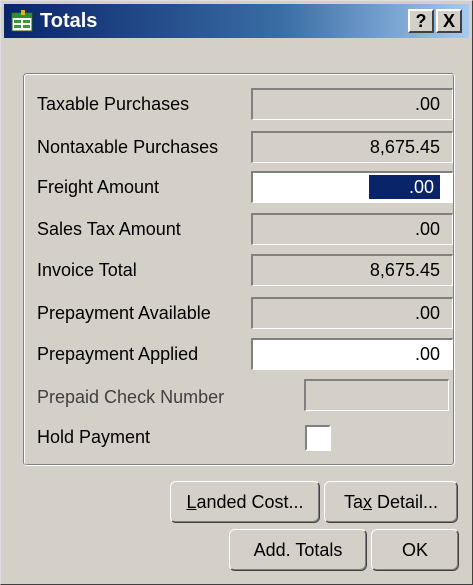  I want to click on freight-amount-label: Freight Amount, so click(98, 187).